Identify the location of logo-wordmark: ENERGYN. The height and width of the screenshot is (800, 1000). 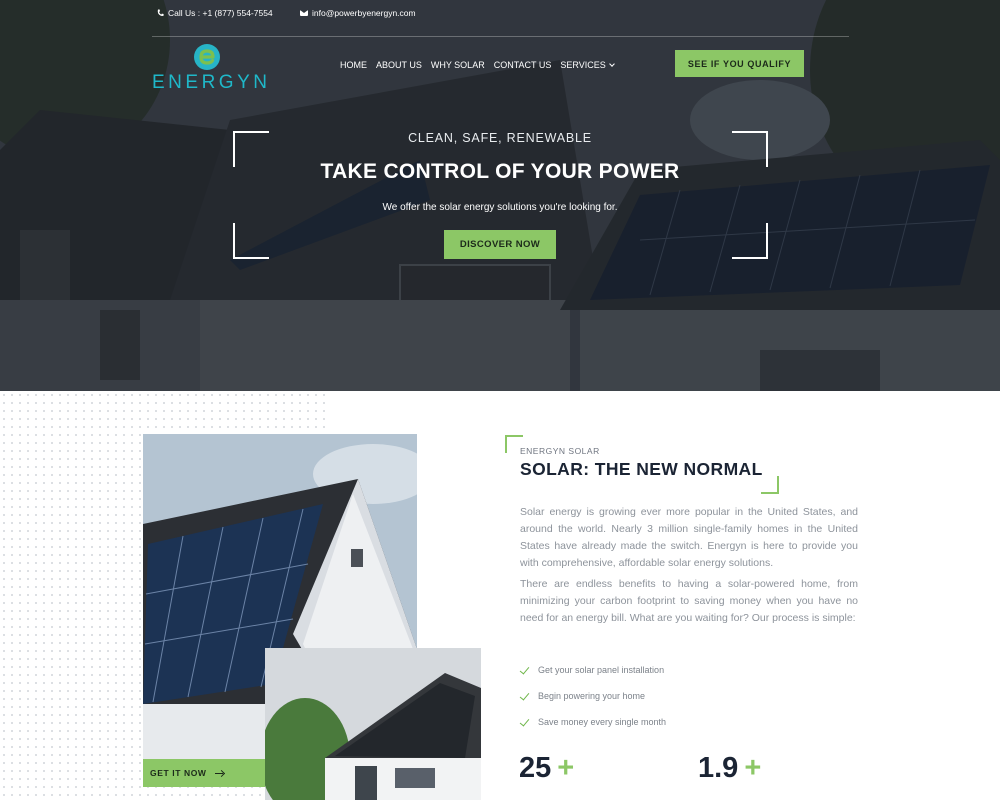
(211, 82).